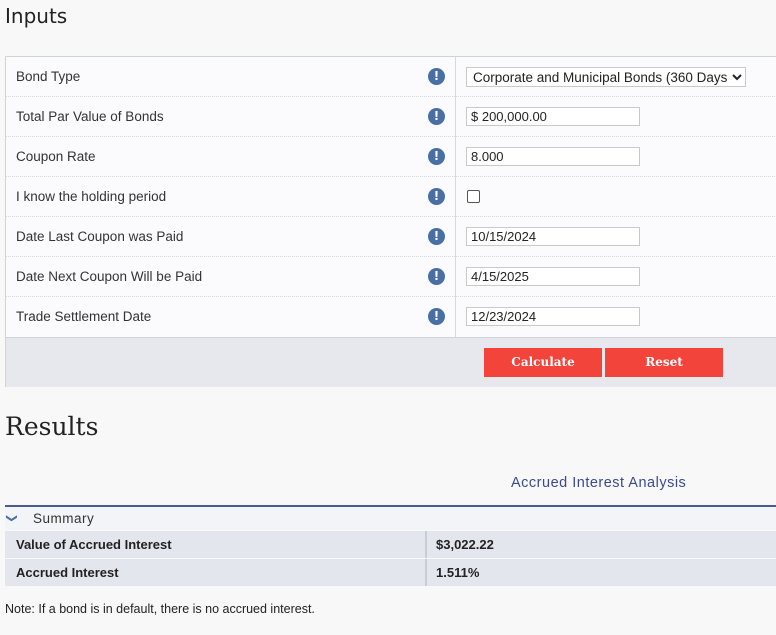 The width and height of the screenshot is (776, 635). What do you see at coordinates (56, 156) in the screenshot?
I see `coupon-rate-label: Coupon Rate` at bounding box center [56, 156].